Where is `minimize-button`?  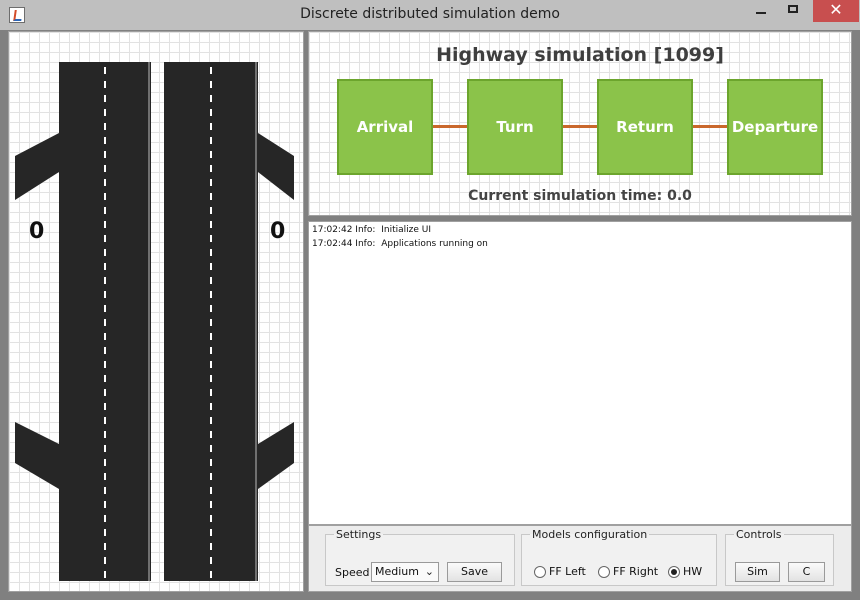
minimize-button is located at coordinates (760, 11).